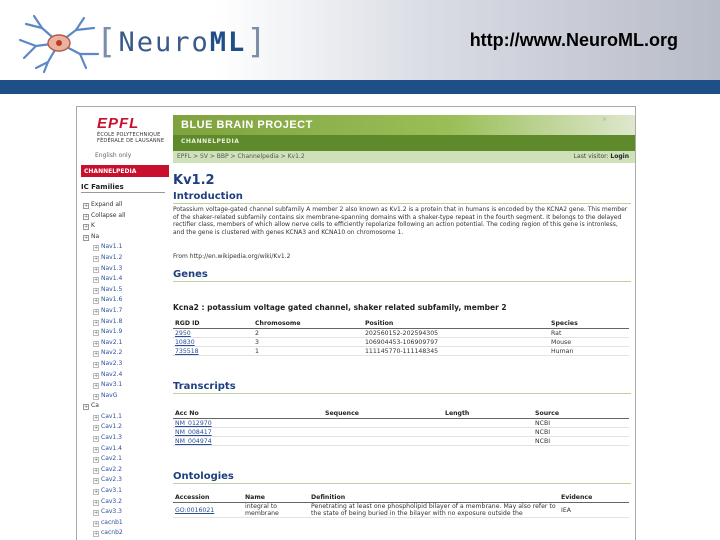 The width and height of the screenshot is (720, 540). Describe the element at coordinates (125, 428) in the screenshot. I see `sidebar-item: + Cav1.2` at that location.